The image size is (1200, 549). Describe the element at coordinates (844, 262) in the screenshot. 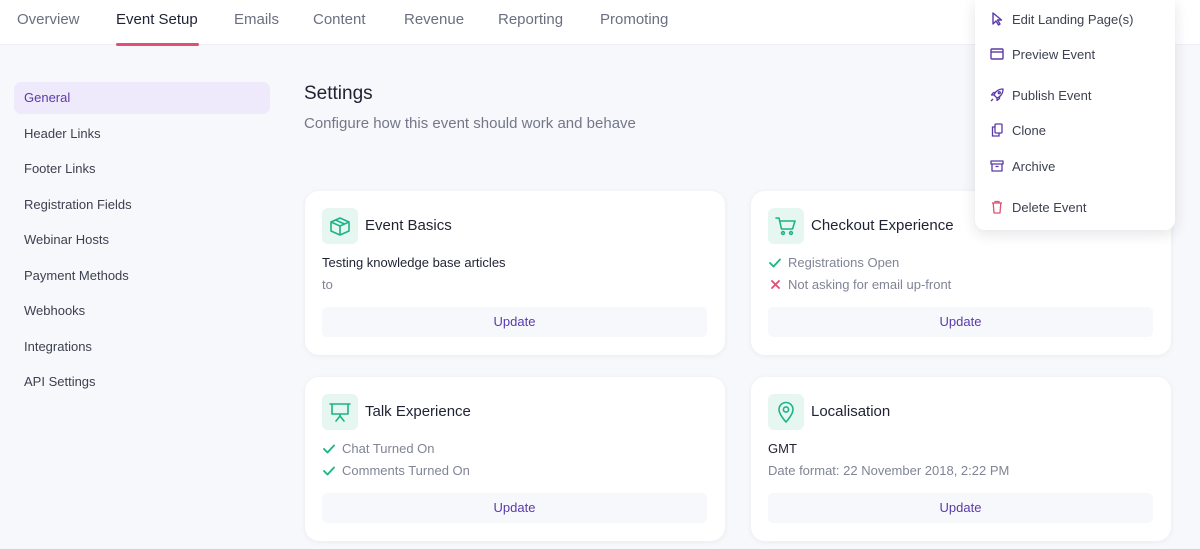

I see `status-text: Registrations Open` at that location.